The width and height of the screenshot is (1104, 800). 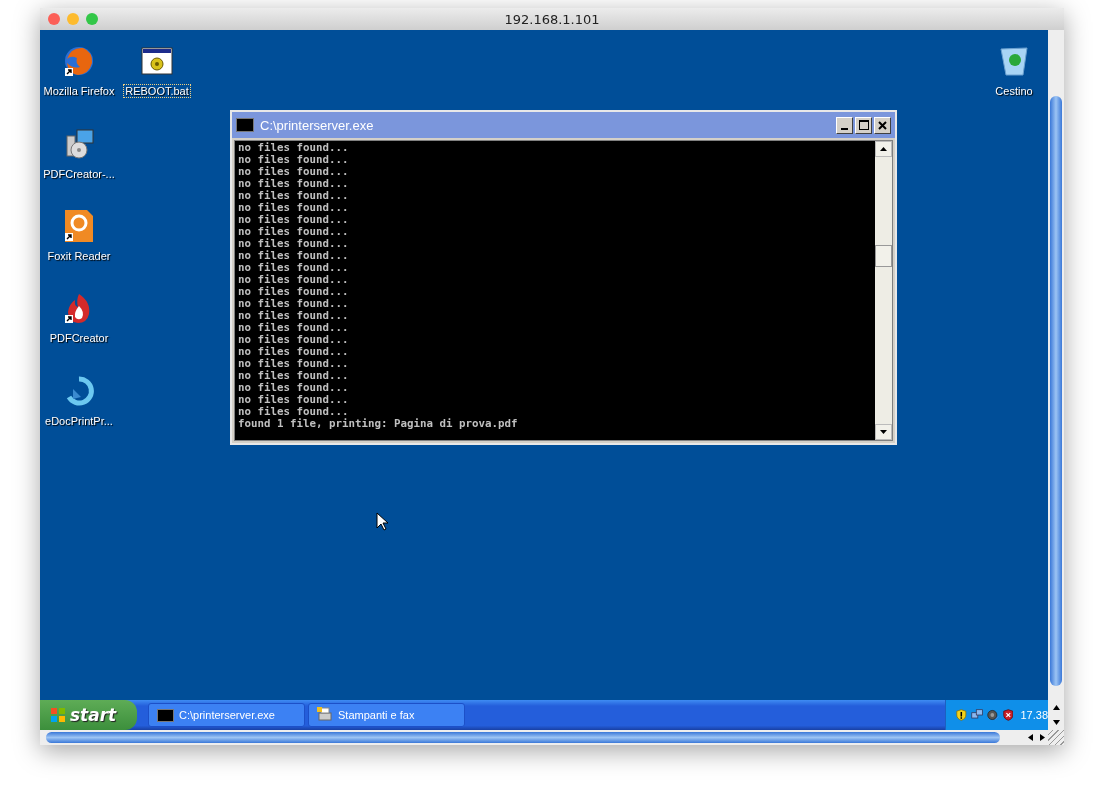 What do you see at coordinates (58, 715) in the screenshot?
I see `windows-logo-icon` at bounding box center [58, 715].